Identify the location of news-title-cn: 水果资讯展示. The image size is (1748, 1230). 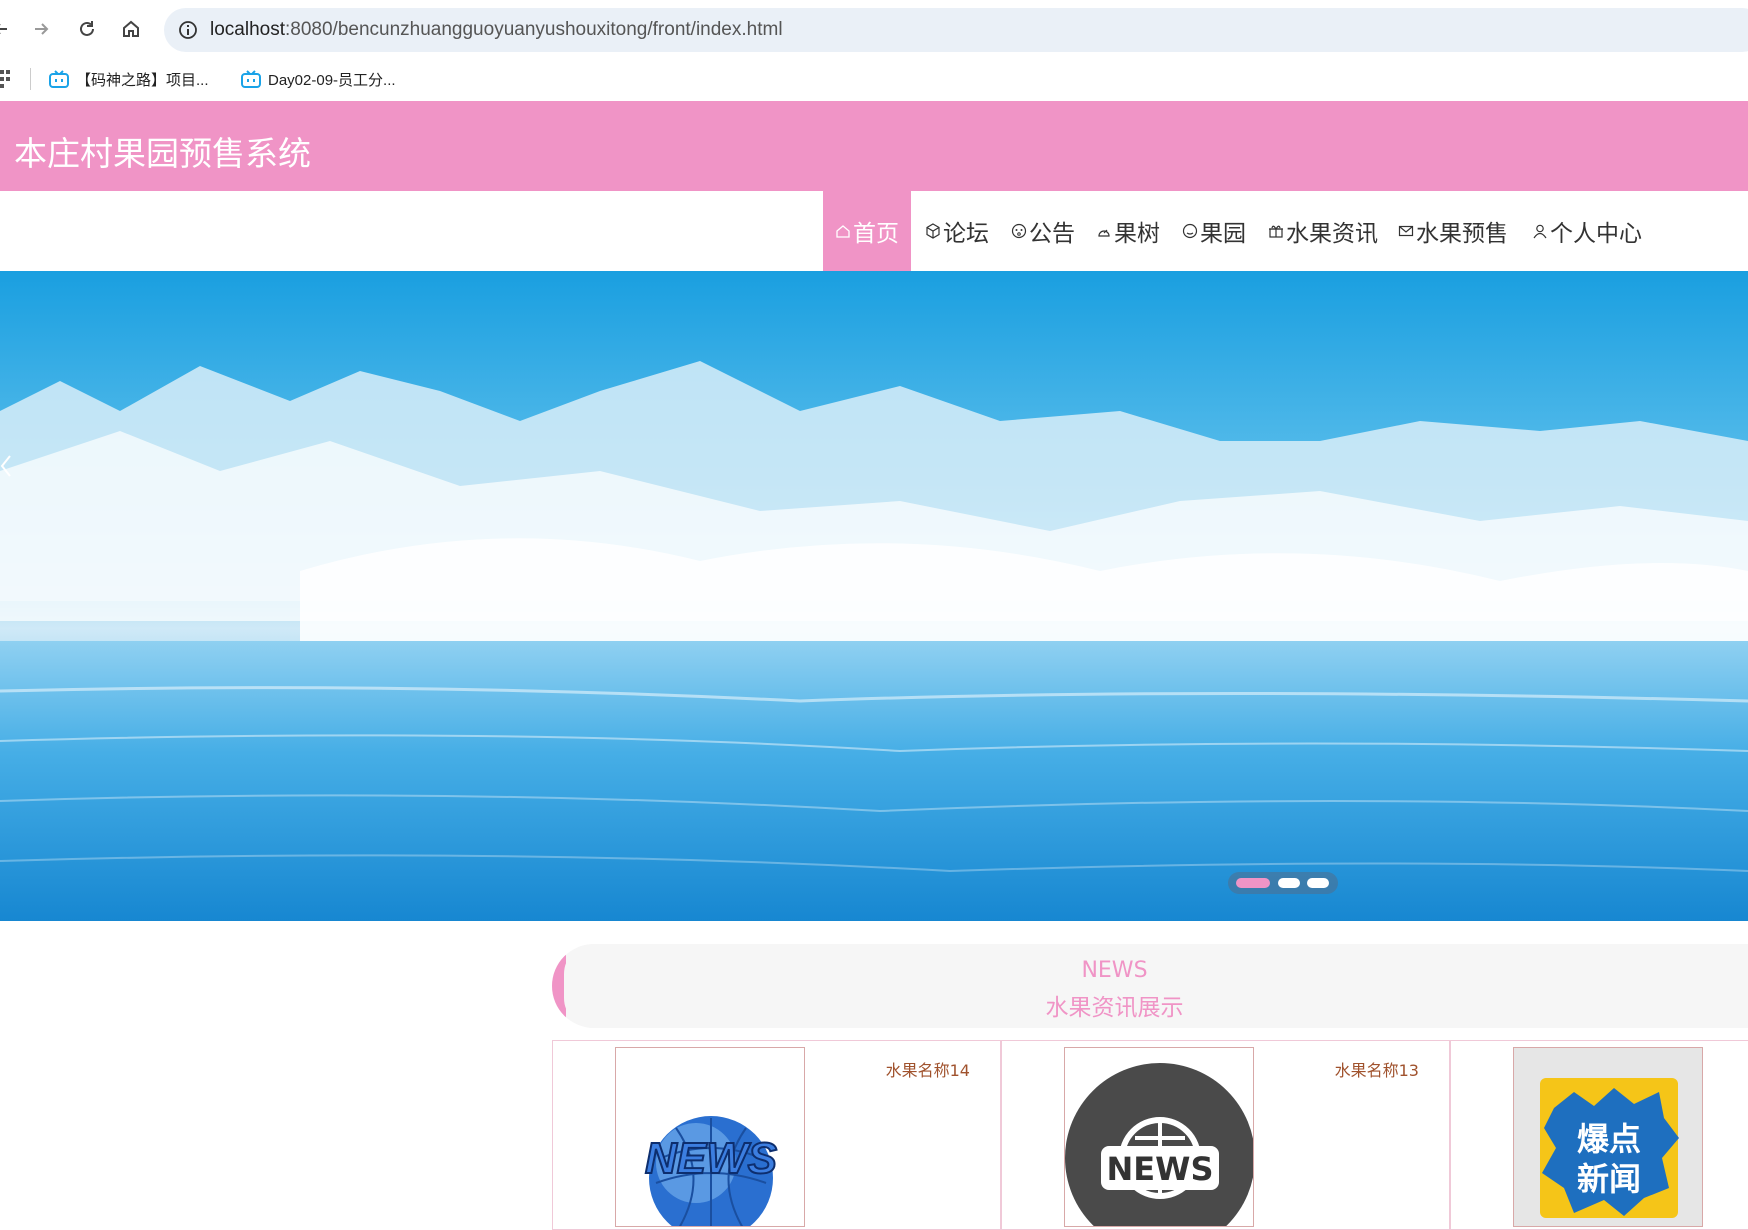
(1114, 1008).